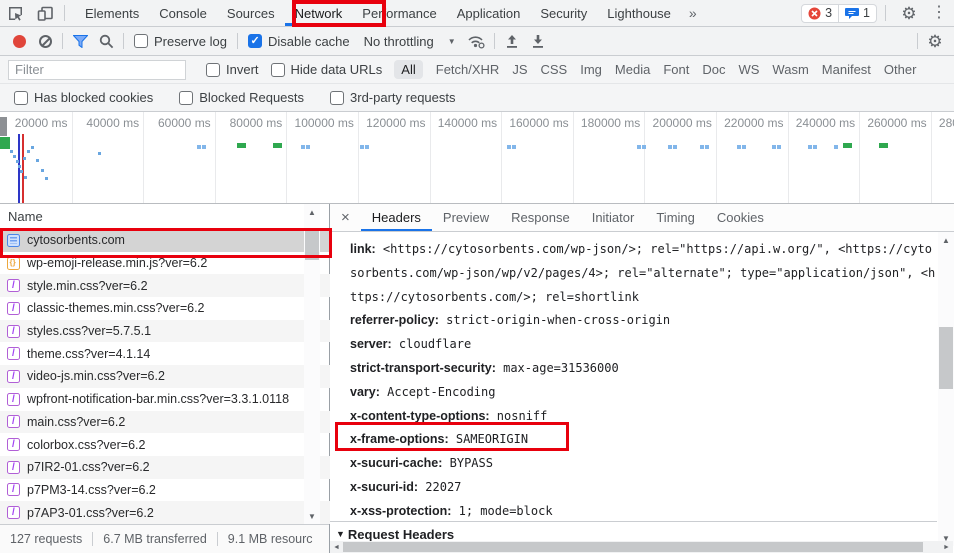 This screenshot has width=954, height=553. I want to click on tab-sources: Sources, so click(251, 13).